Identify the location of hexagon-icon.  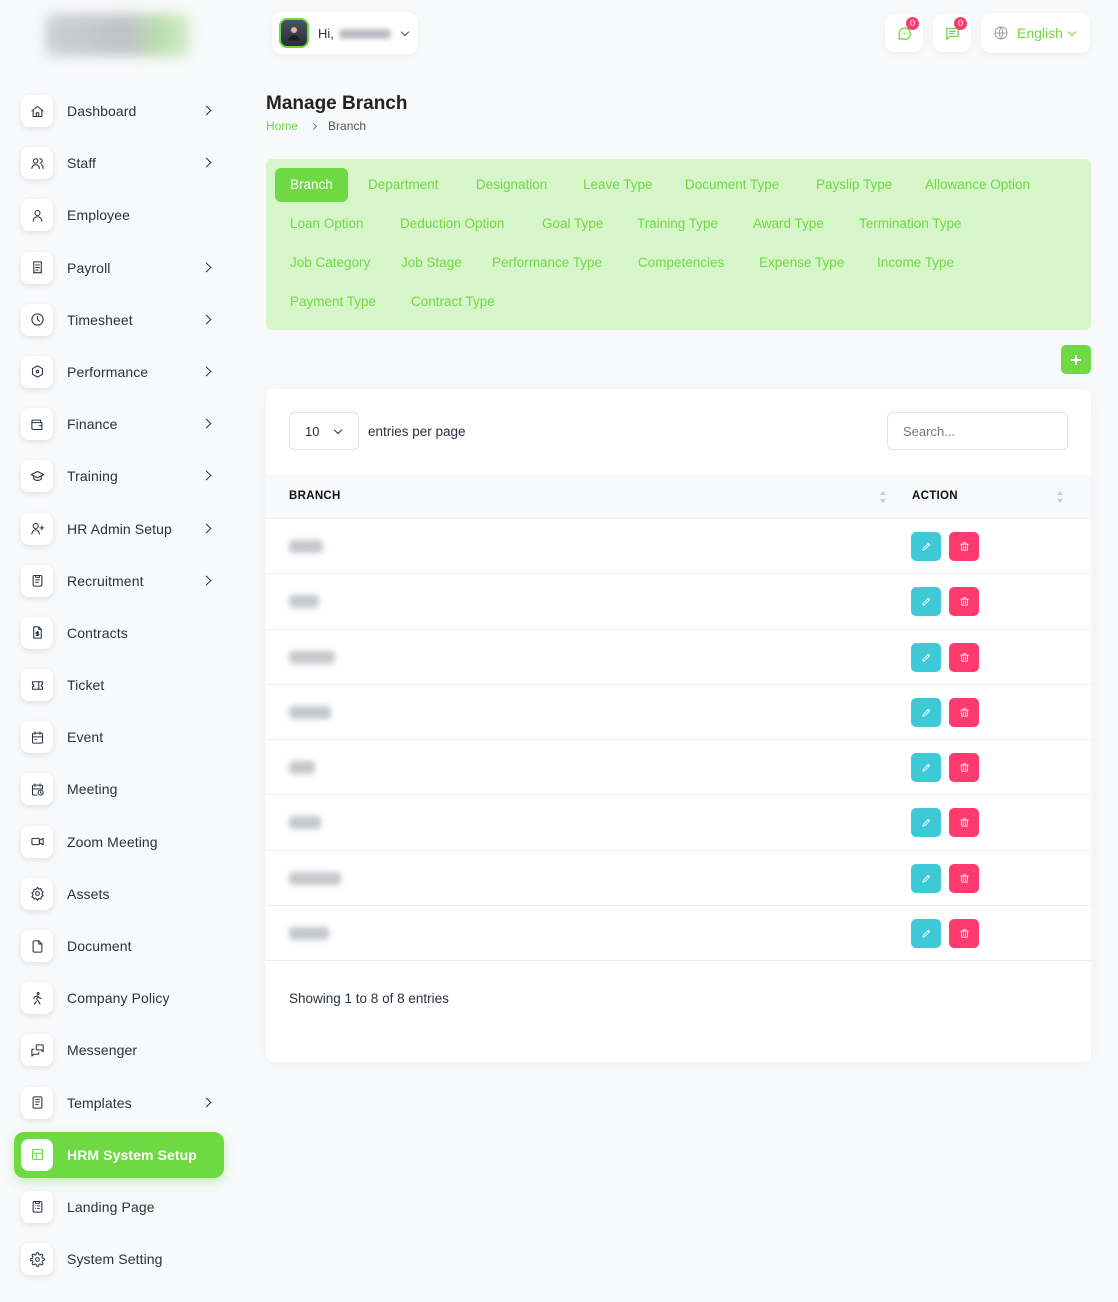
(37, 371).